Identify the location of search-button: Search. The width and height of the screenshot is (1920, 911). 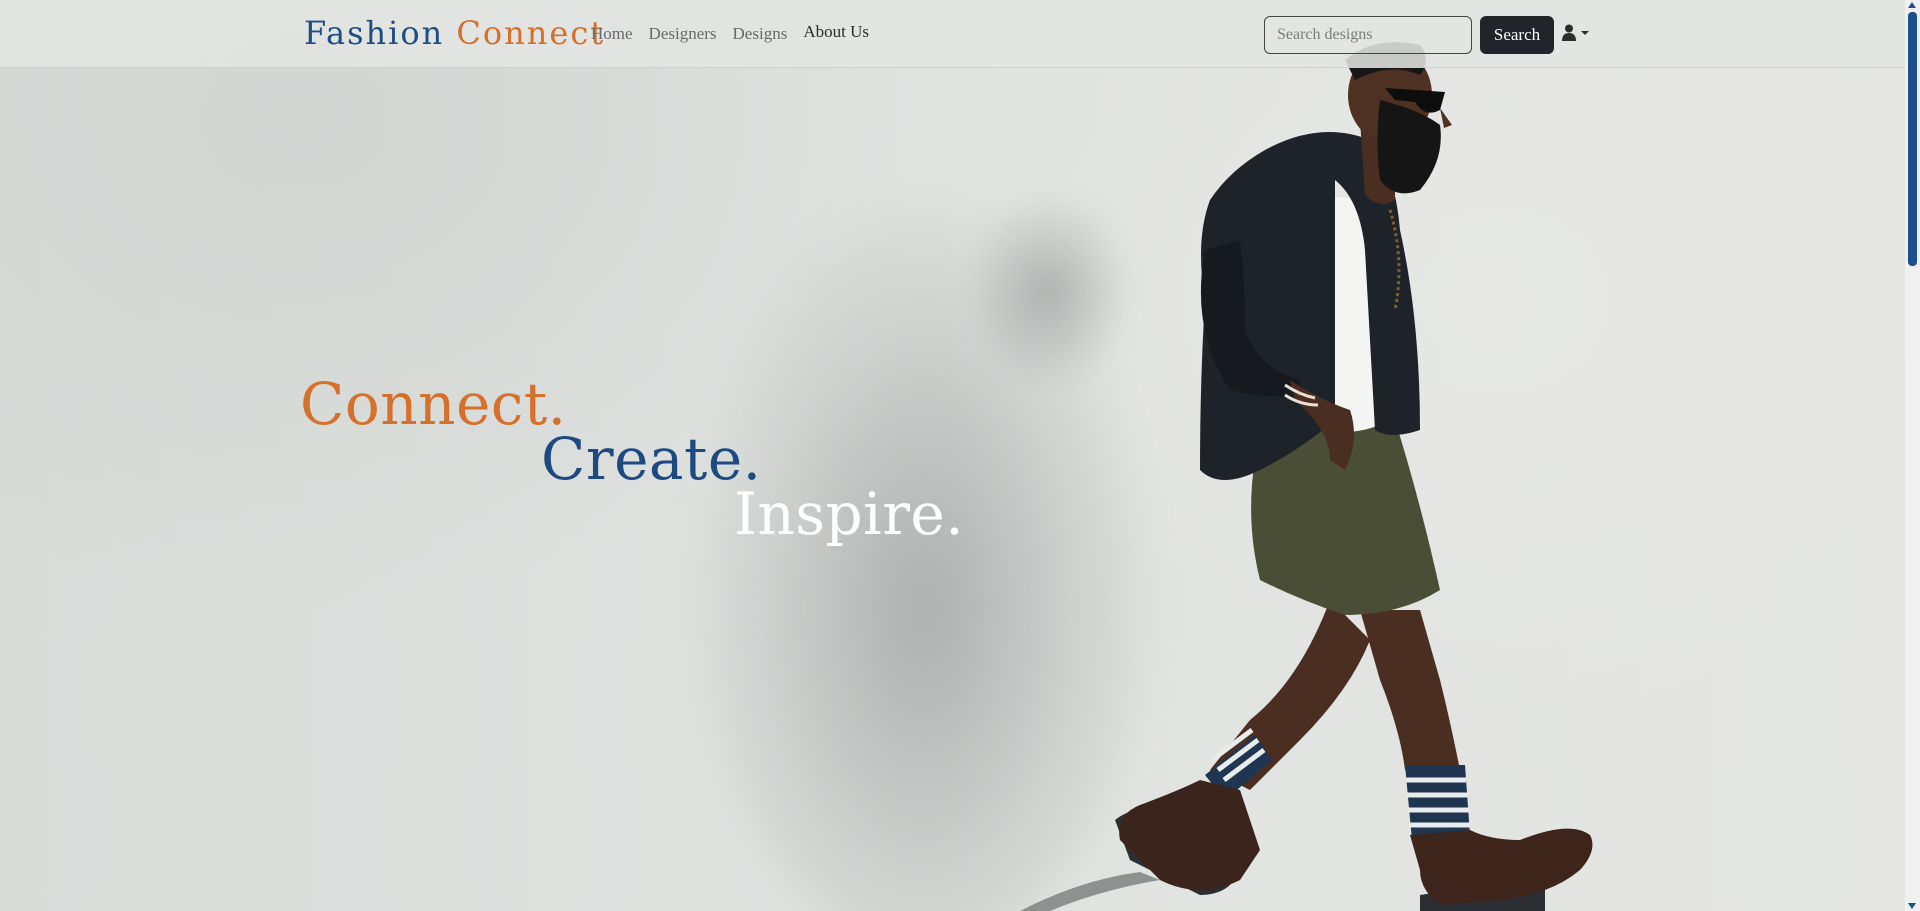
(1517, 35).